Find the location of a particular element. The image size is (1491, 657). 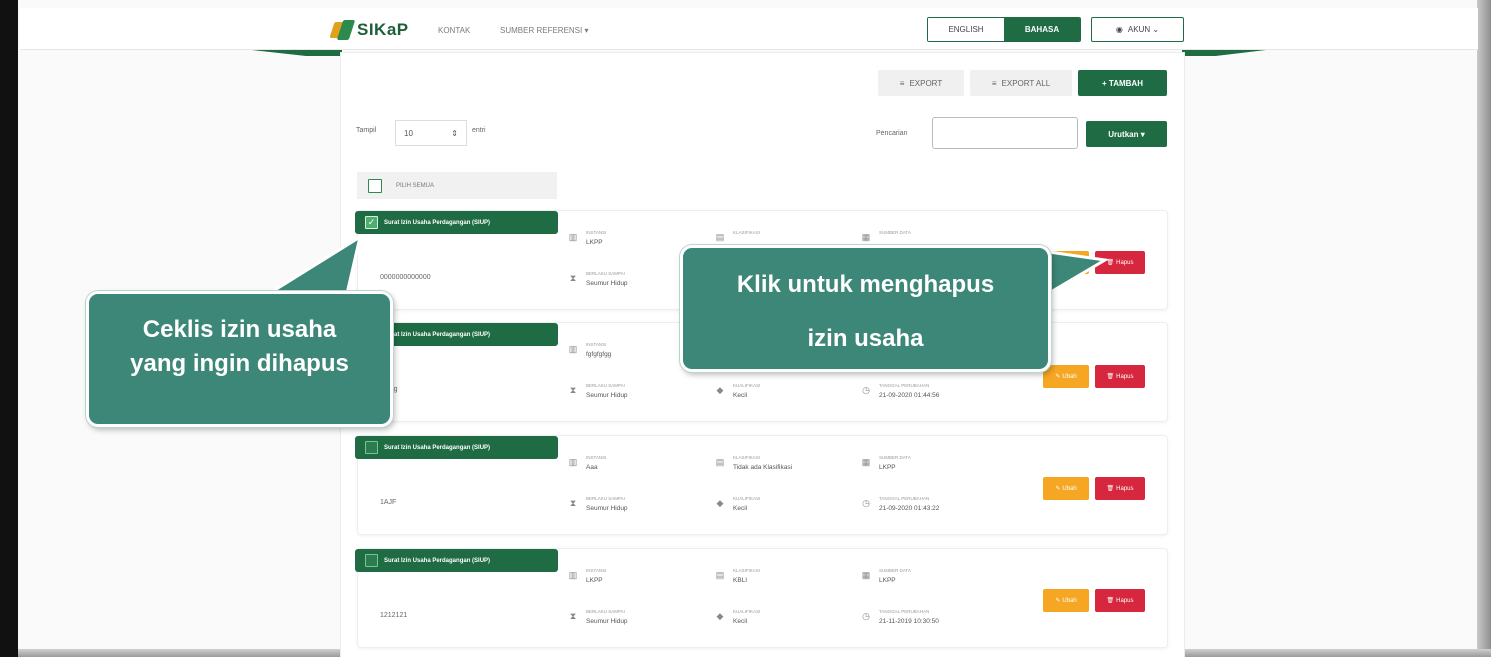

entri-label: entri is located at coordinates (479, 130).